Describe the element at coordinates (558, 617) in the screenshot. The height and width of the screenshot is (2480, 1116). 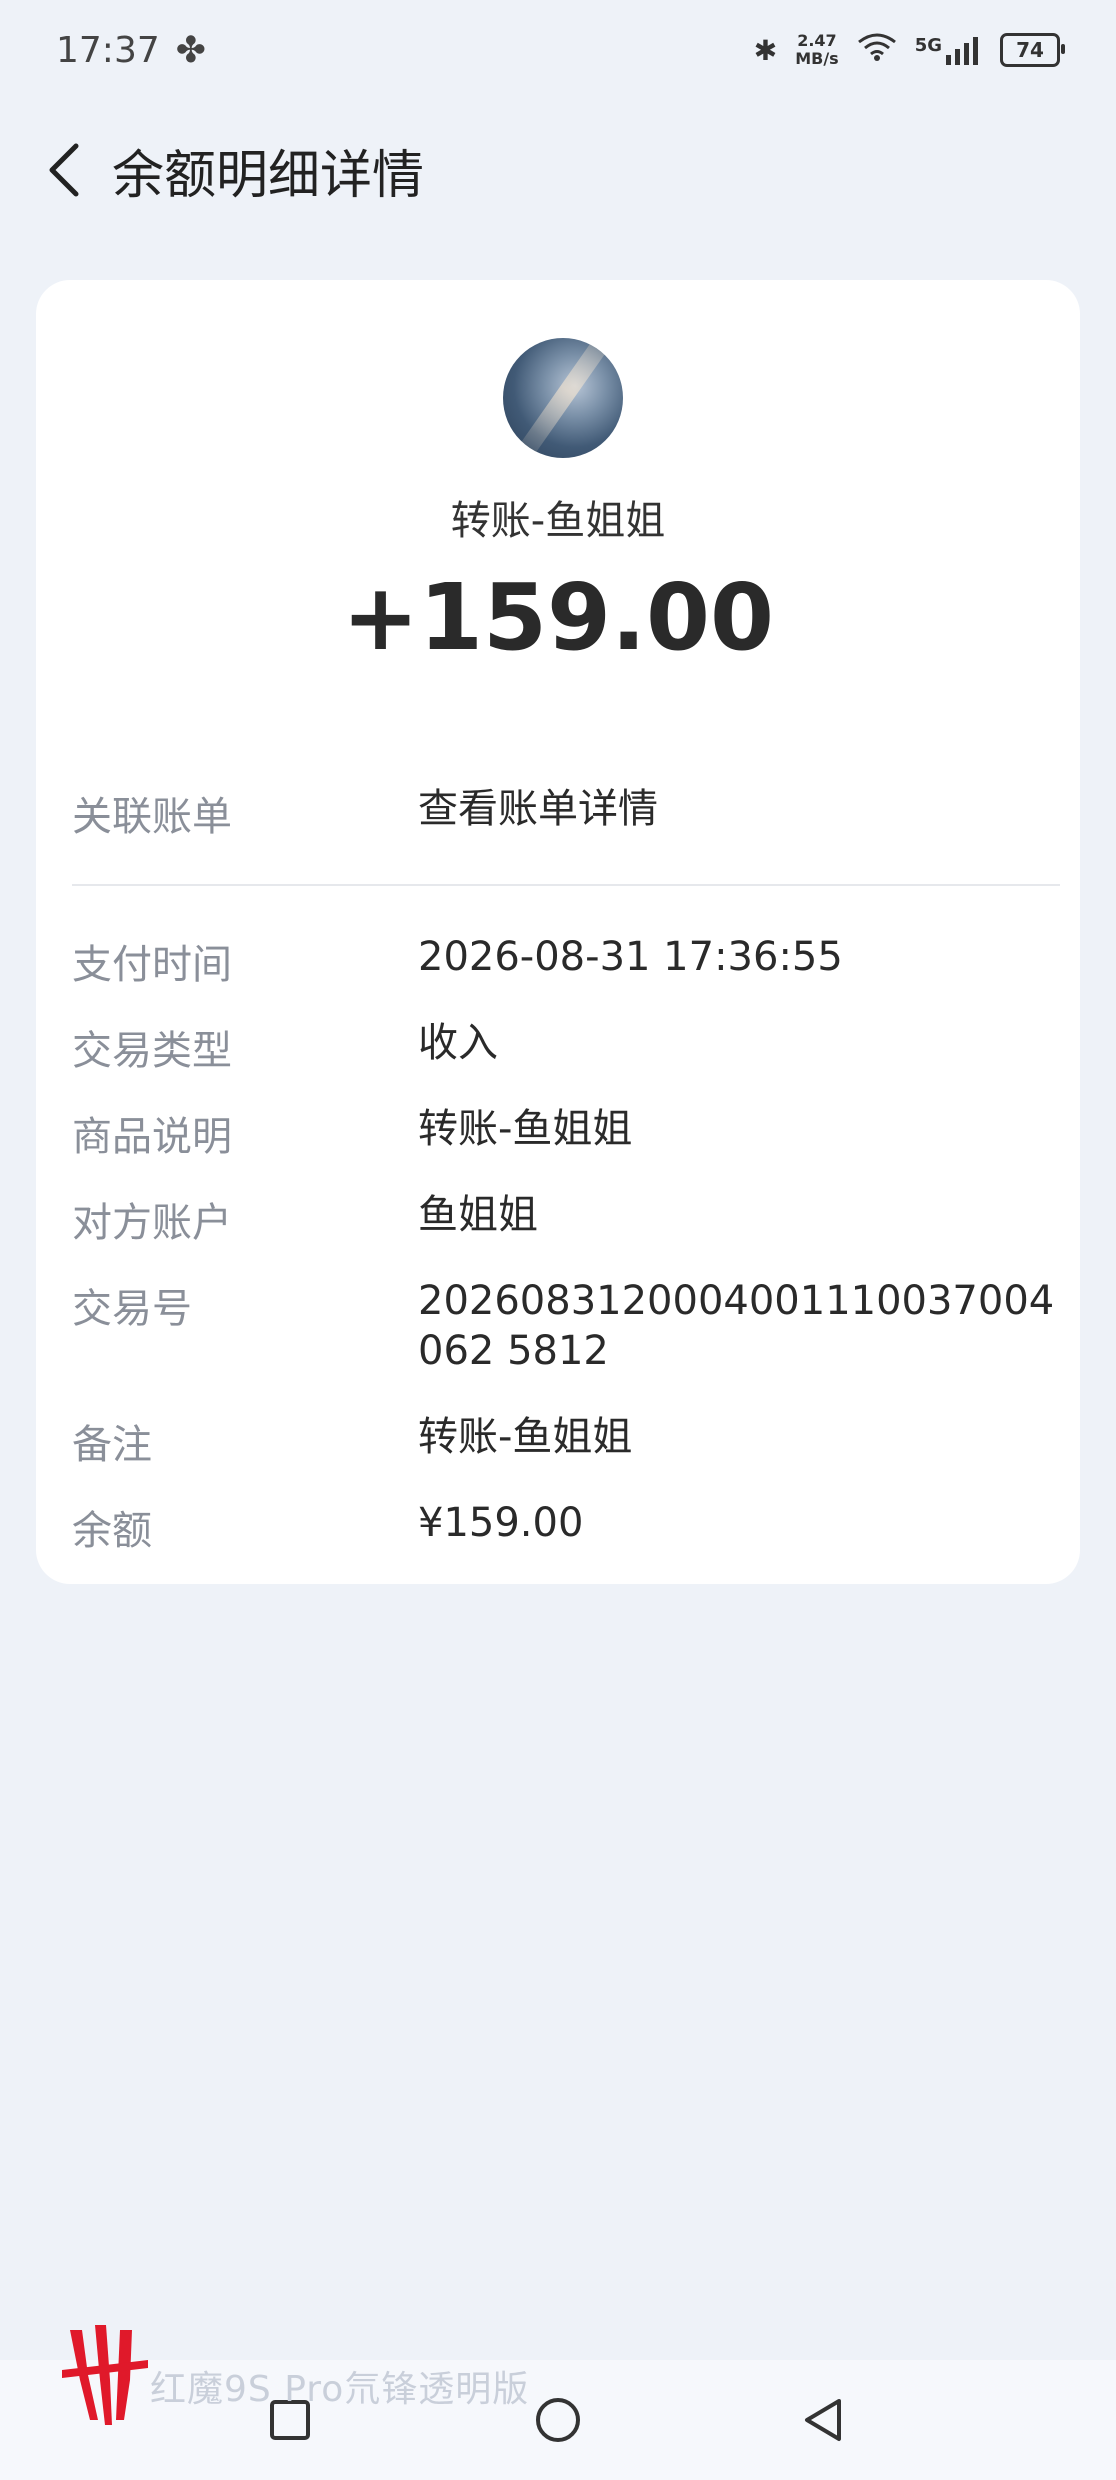
I see `transaction-amount: +159.00` at that location.